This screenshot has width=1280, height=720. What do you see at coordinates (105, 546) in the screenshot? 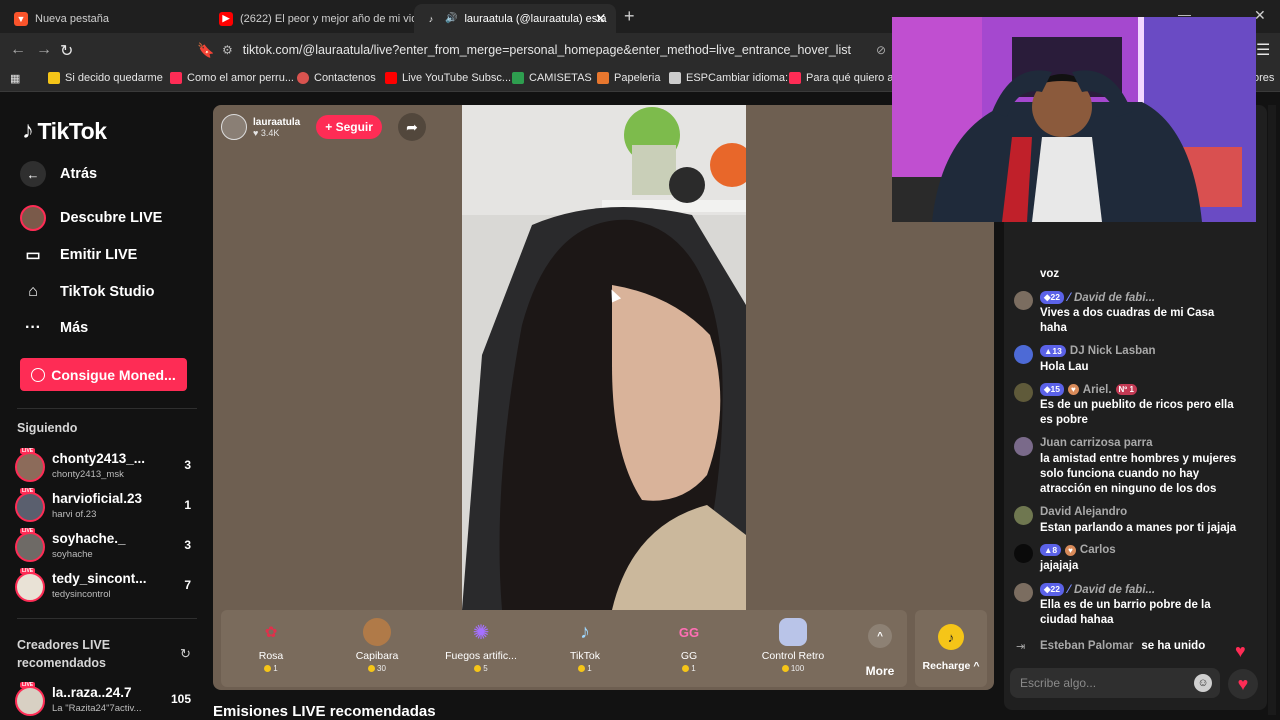
I see `following-item: LIVE soyhache._ soyhache 3` at bounding box center [105, 546].